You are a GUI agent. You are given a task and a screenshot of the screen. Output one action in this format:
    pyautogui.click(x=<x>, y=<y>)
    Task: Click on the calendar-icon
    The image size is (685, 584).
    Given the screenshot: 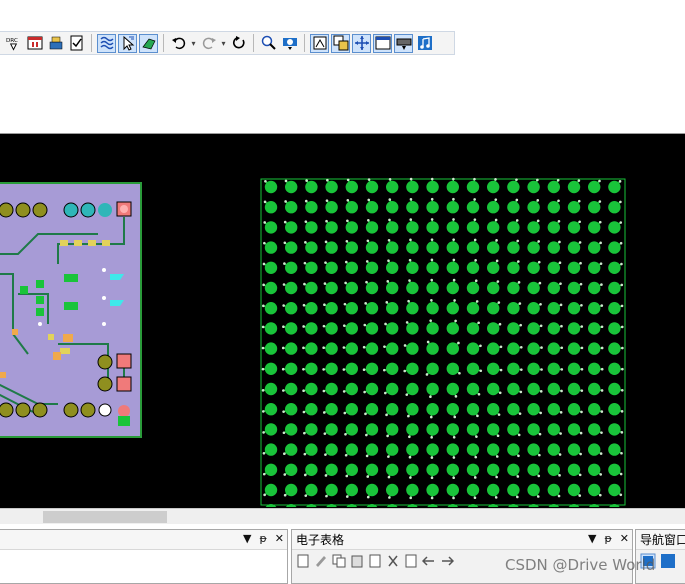 What is the action you would take?
    pyautogui.click(x=34, y=43)
    